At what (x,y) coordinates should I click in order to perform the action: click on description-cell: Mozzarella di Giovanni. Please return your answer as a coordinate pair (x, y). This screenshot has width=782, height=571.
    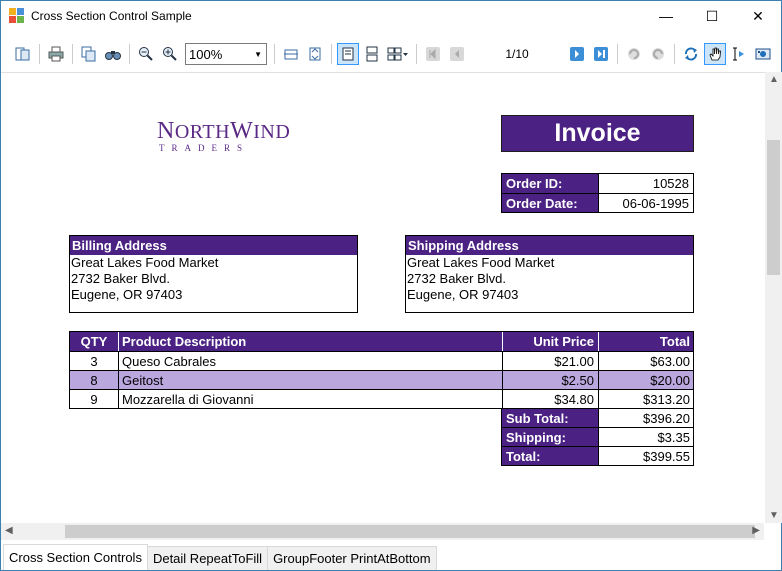
    Looking at the image, I should click on (310, 399).